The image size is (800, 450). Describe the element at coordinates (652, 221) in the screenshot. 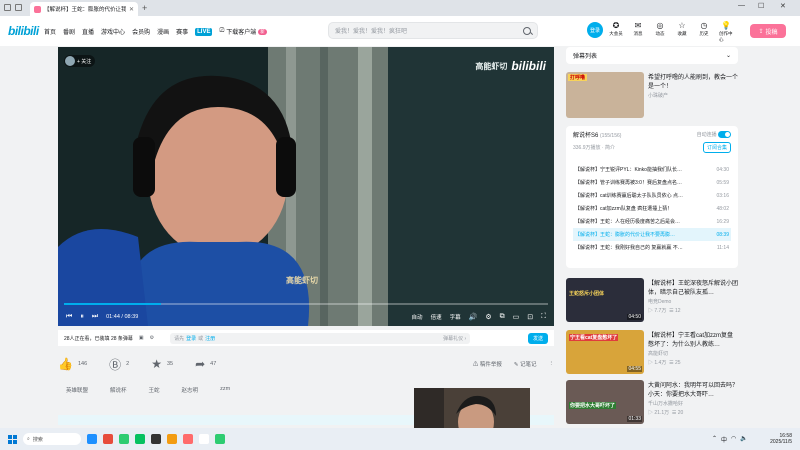

I see `playlist-item: 【解说杯】王蛇：人在经历极度痛苦之后是会… 16:29` at that location.